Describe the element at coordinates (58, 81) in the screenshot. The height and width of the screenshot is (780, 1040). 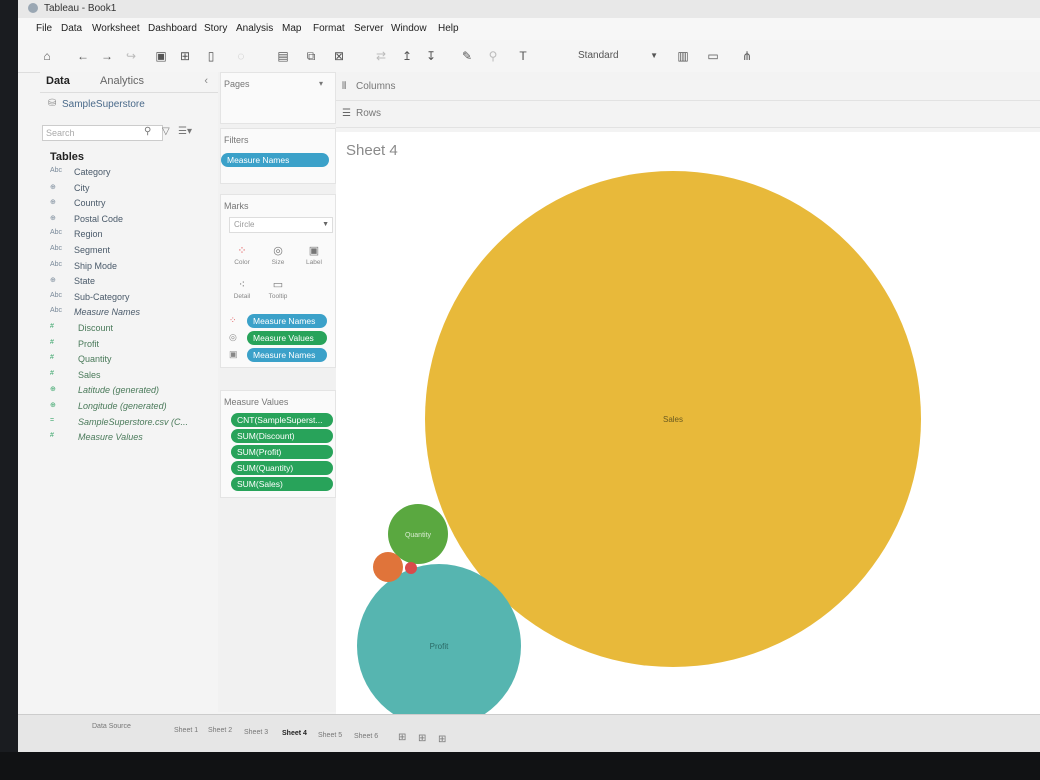
I see `tab-data: Data` at that location.